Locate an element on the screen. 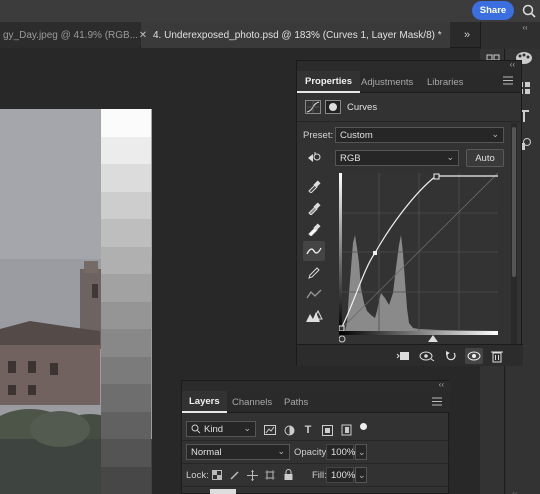  scroll-thumb is located at coordinates (514, 202).